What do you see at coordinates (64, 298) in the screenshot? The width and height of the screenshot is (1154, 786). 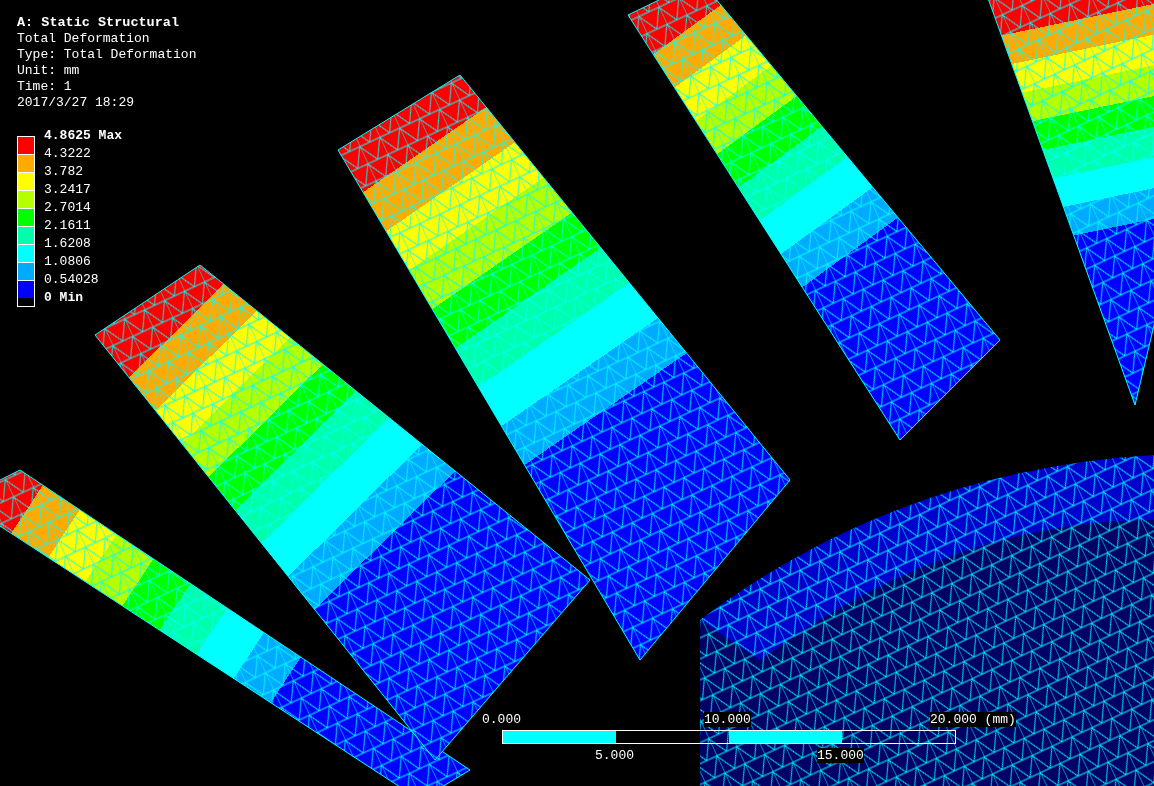 I see `legend-value: 0 Min` at bounding box center [64, 298].